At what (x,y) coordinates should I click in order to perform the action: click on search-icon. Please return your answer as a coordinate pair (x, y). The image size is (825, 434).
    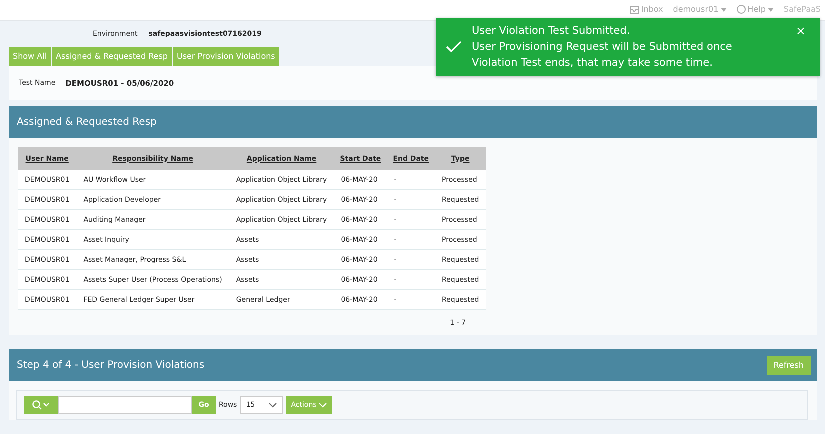
    Looking at the image, I should click on (41, 405).